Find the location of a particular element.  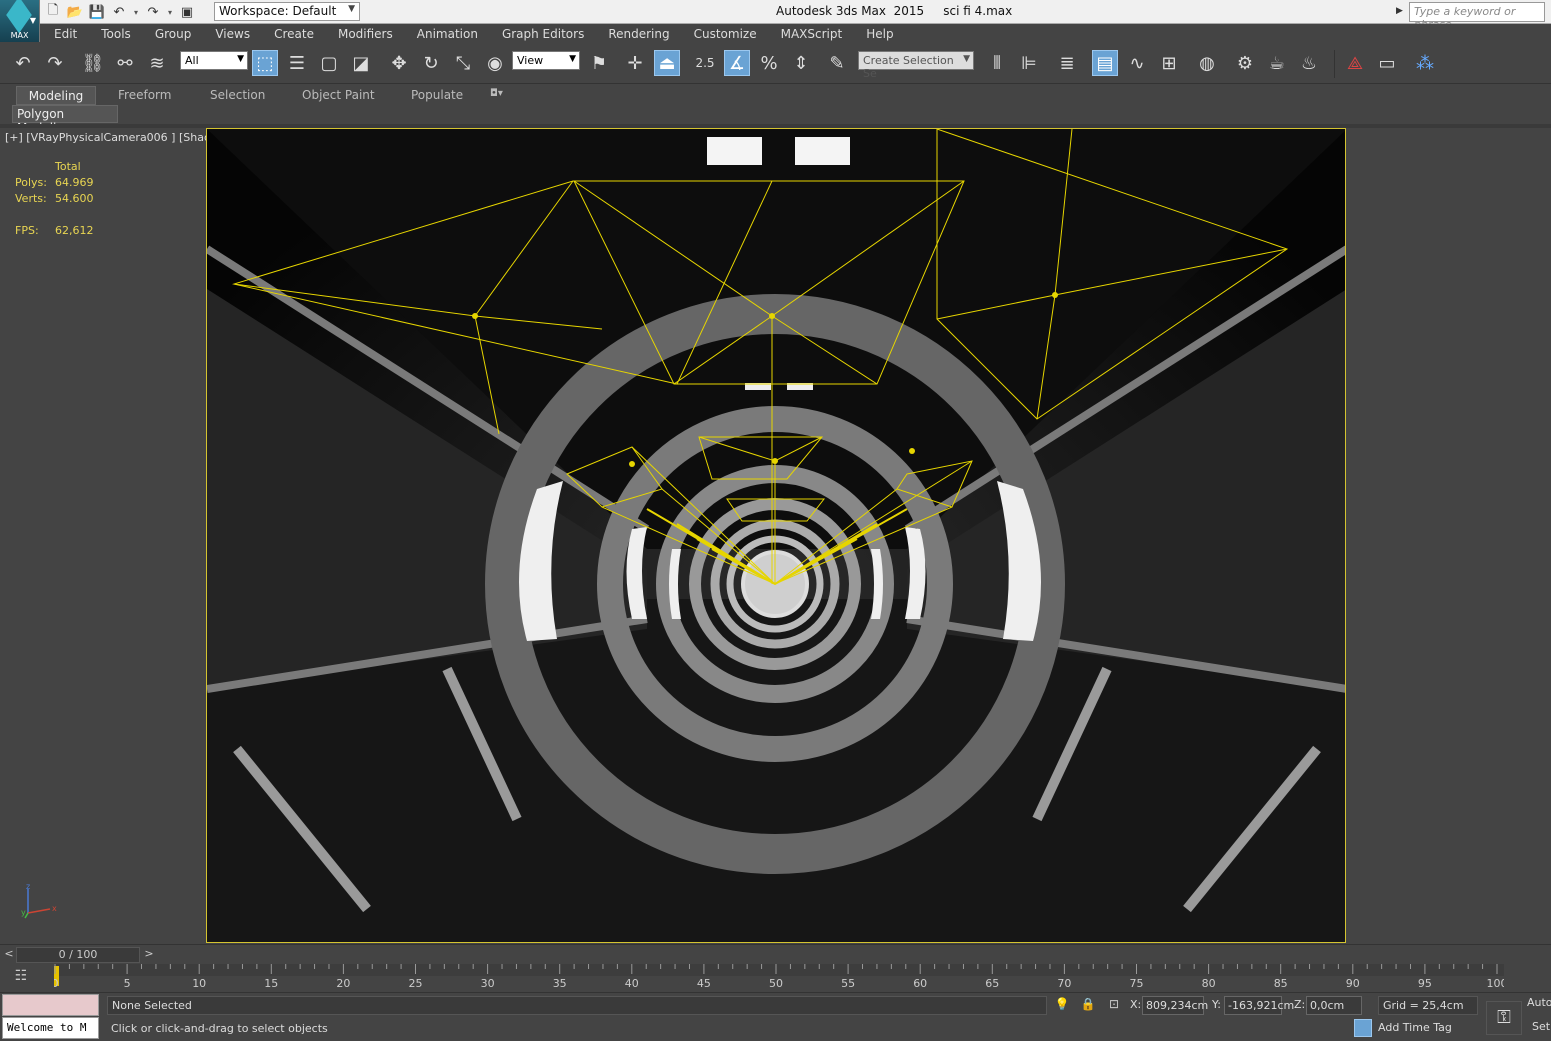

z-axis-label: z is located at coordinates (28, 887).